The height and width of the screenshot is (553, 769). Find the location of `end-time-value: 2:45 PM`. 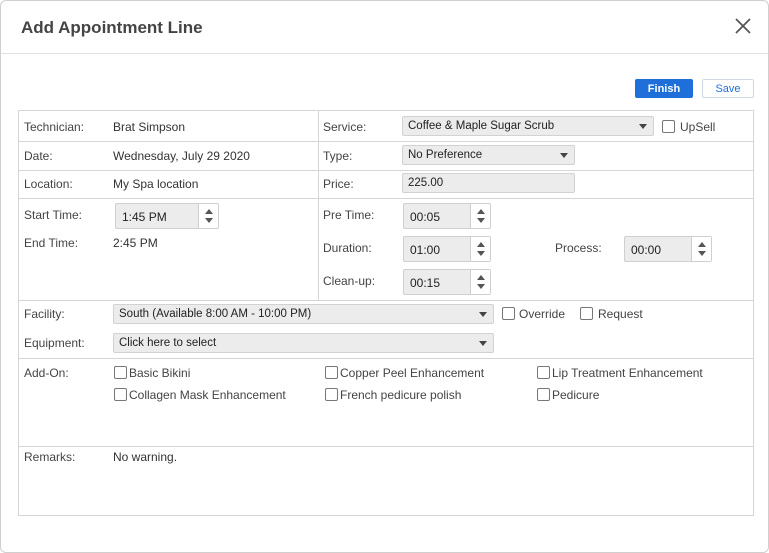

end-time-value: 2:45 PM is located at coordinates (135, 243).